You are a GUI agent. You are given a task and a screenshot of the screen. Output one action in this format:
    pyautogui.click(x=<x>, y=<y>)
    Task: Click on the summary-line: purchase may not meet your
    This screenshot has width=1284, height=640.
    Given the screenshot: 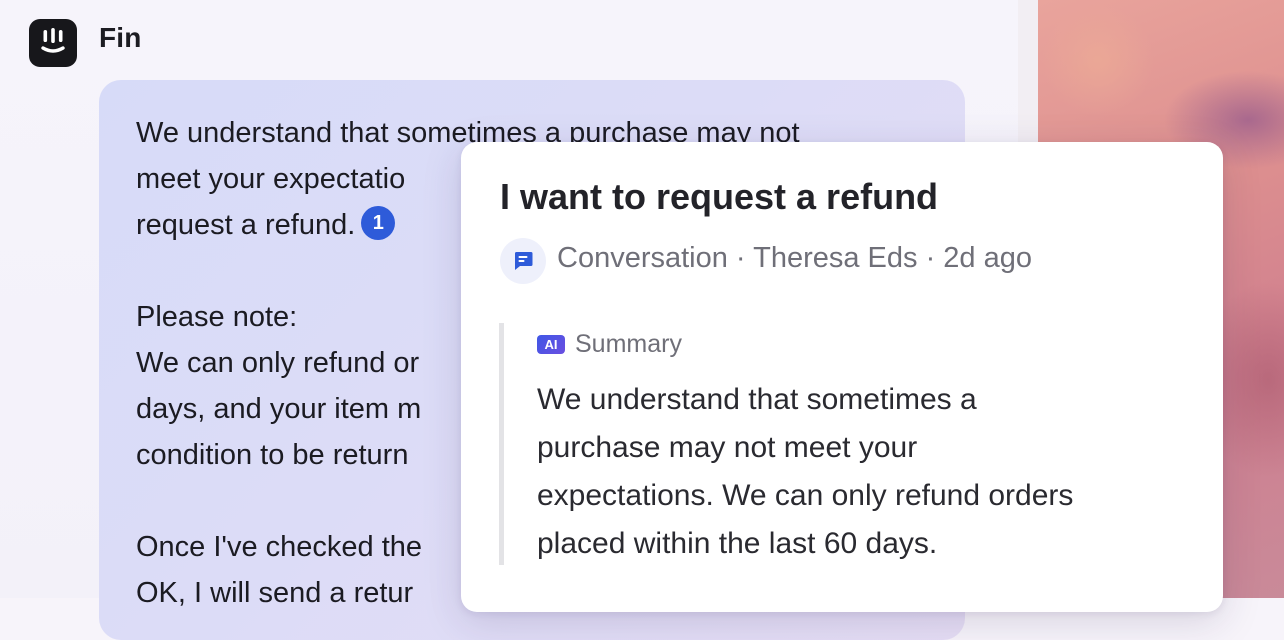 What is the action you would take?
    pyautogui.click(x=727, y=447)
    